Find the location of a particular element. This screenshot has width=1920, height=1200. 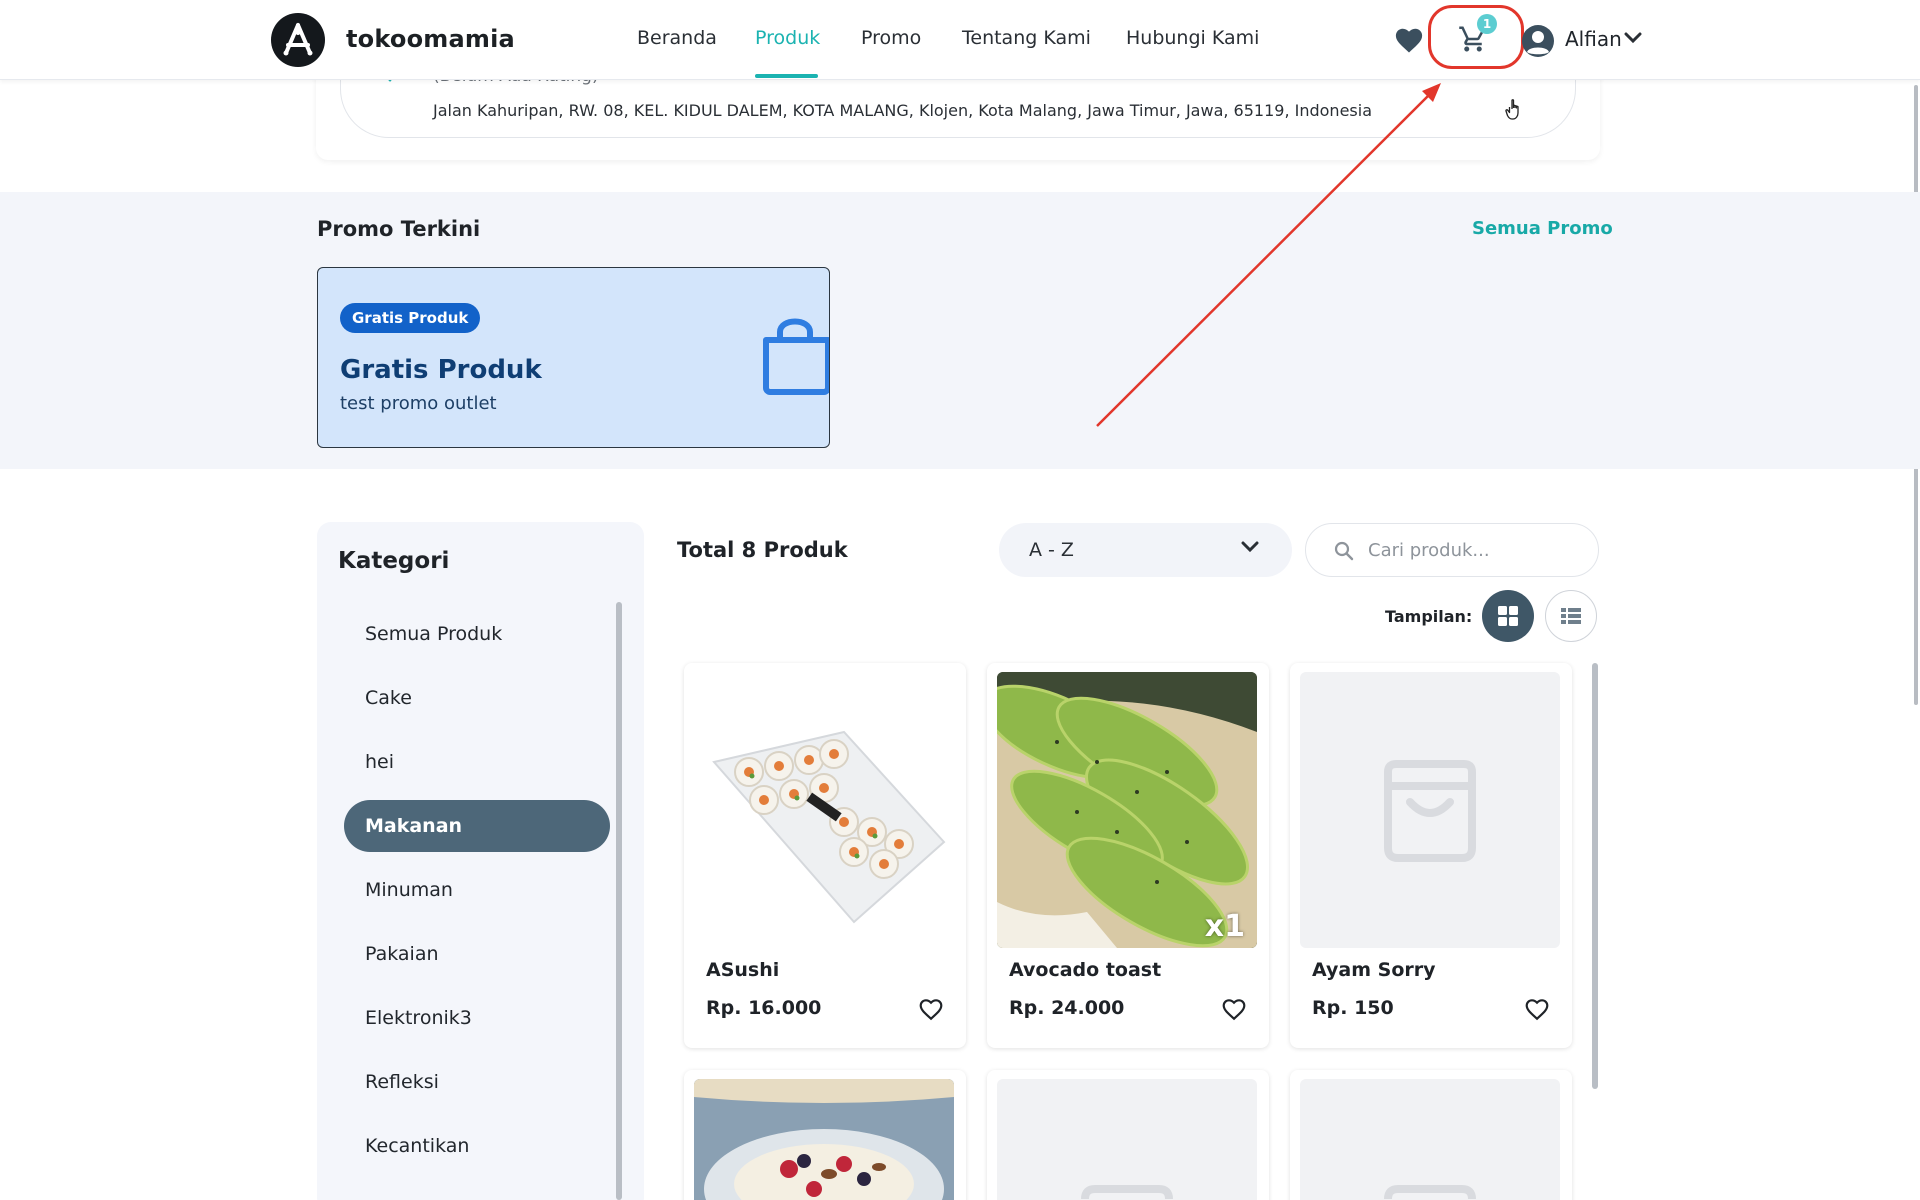

product-image-dessert is located at coordinates (824, 1139).